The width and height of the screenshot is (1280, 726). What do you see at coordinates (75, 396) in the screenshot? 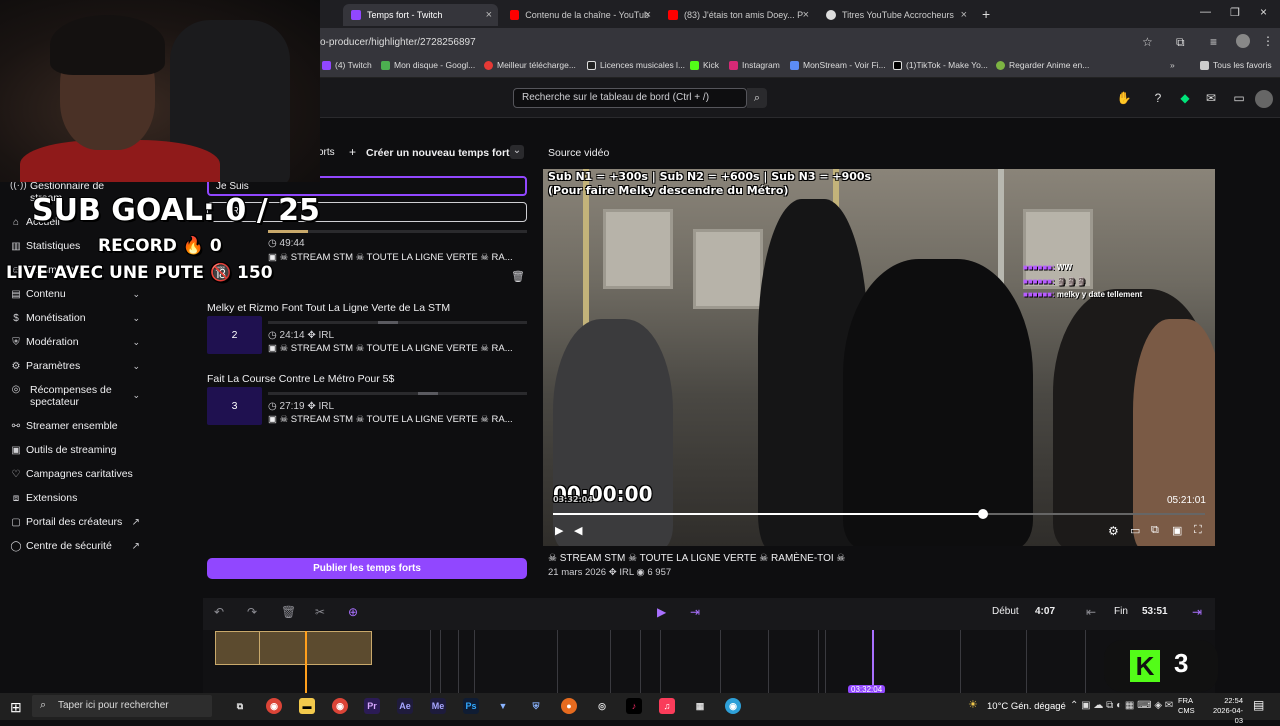
I see `sidebar-item-rewards: ◎ Récompenses de spectateur ⌄` at bounding box center [75, 396].